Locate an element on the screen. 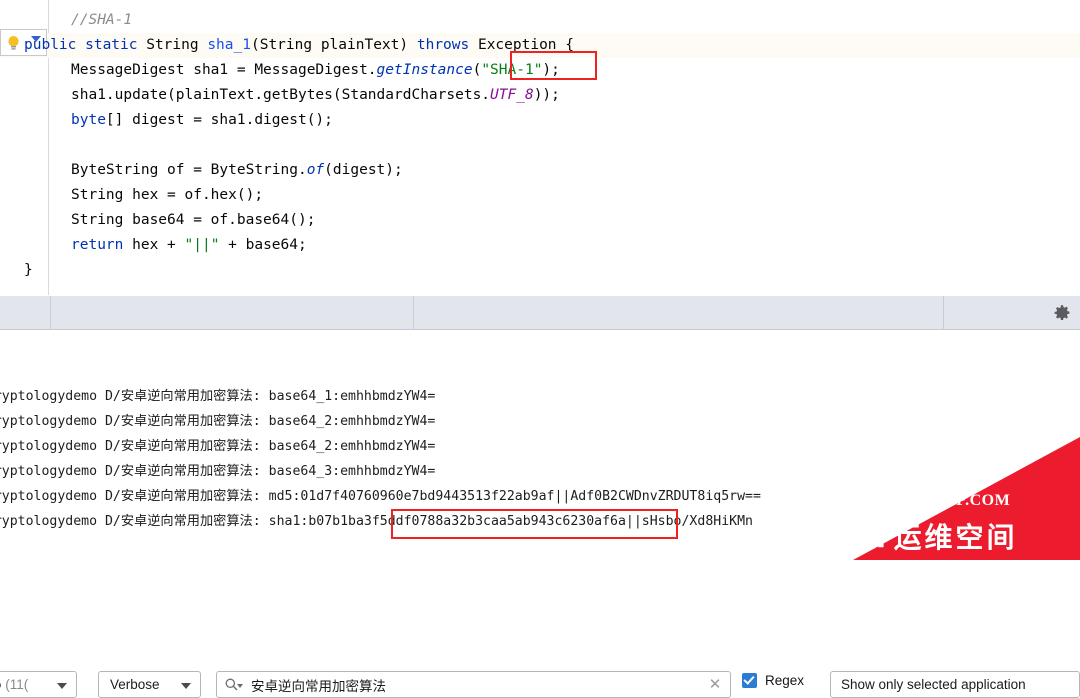  regex-checkbox is located at coordinates (749, 680).